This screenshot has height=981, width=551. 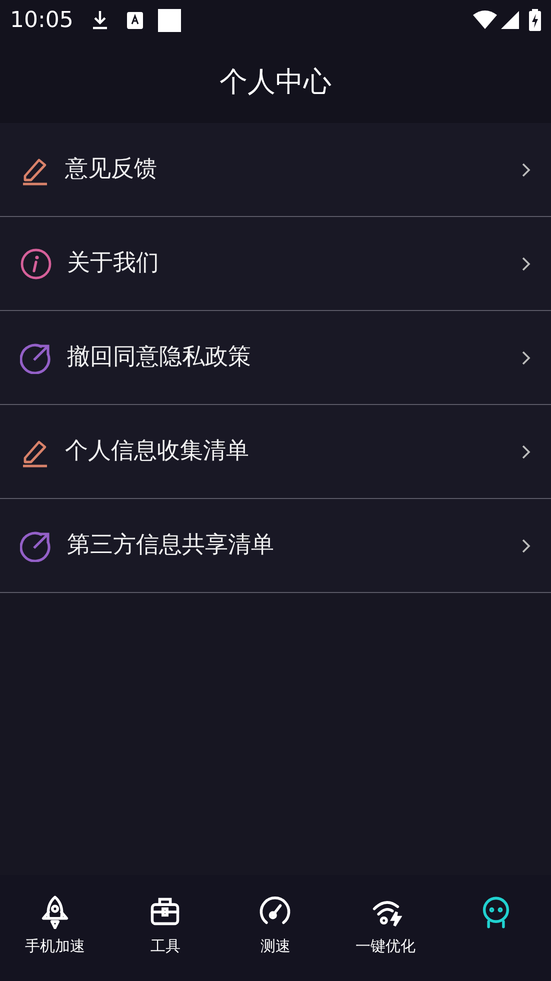 I want to click on tab-item: 手机加速, so click(x=55, y=928).